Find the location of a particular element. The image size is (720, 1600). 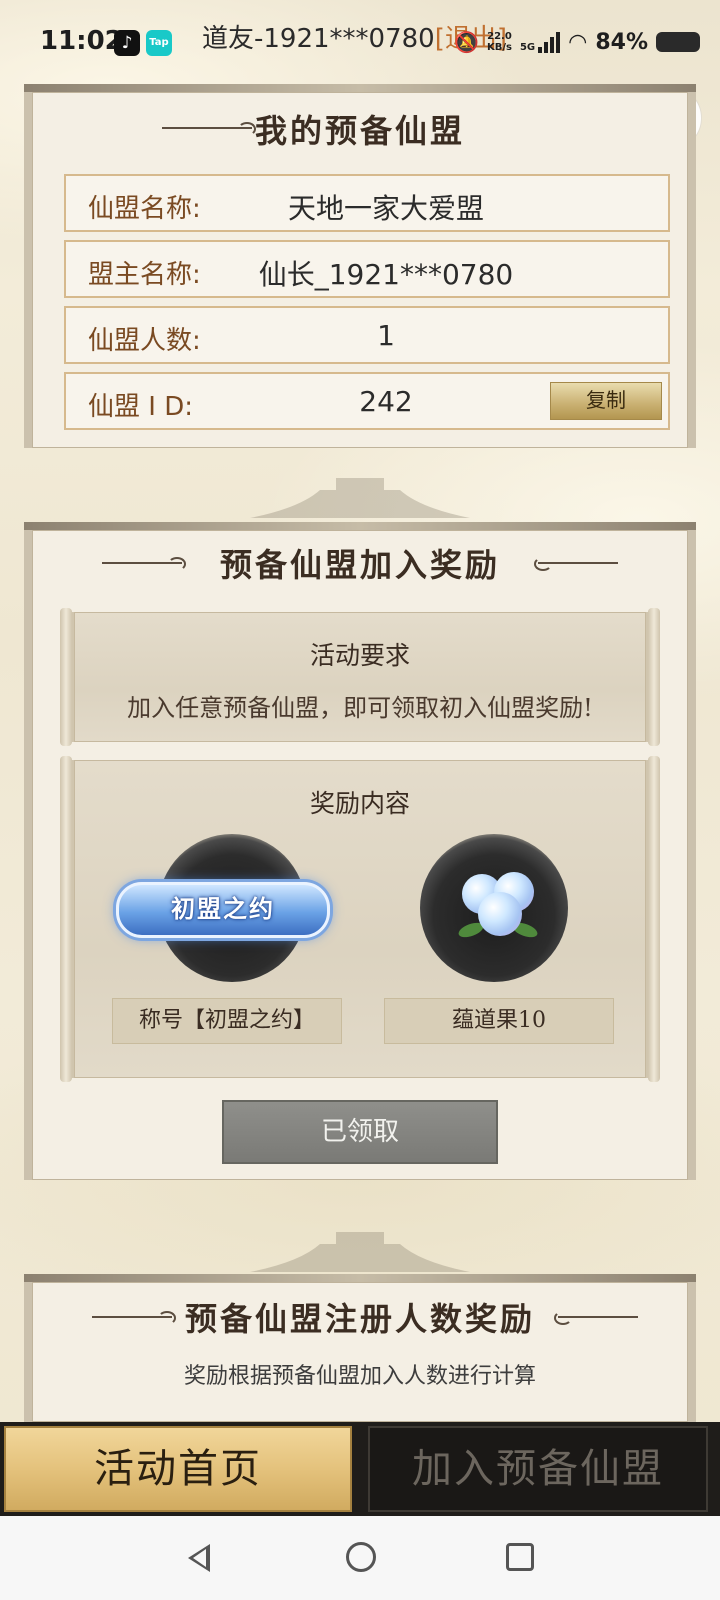

user-name: 道友-1921***0780 is located at coordinates (318, 39).